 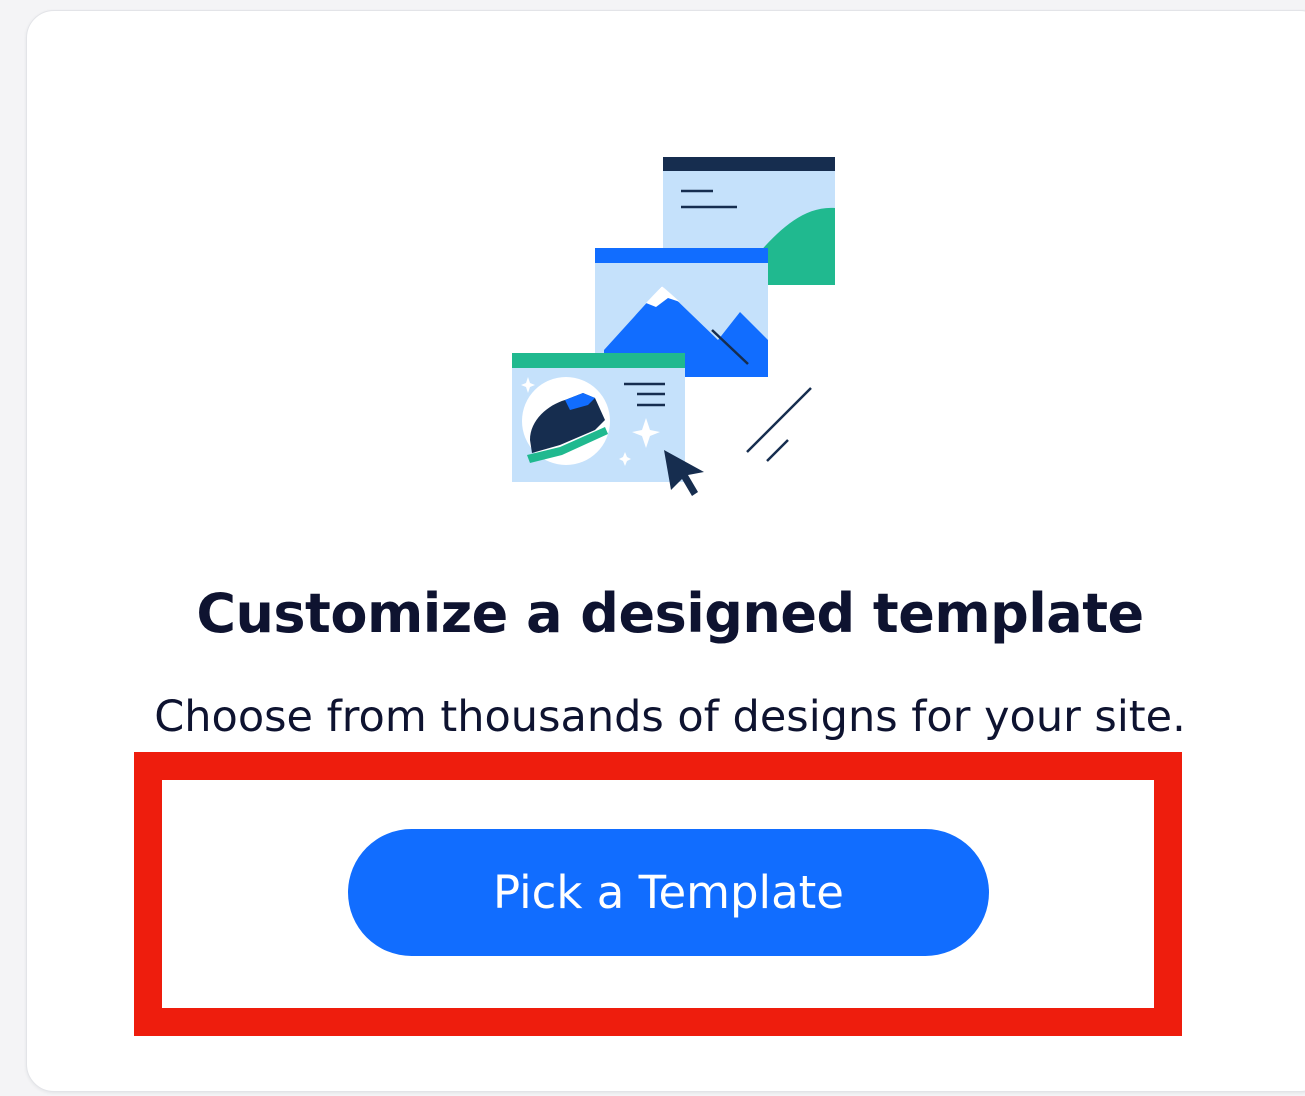 I want to click on card-title: Customize a designed template, so click(x=670, y=613).